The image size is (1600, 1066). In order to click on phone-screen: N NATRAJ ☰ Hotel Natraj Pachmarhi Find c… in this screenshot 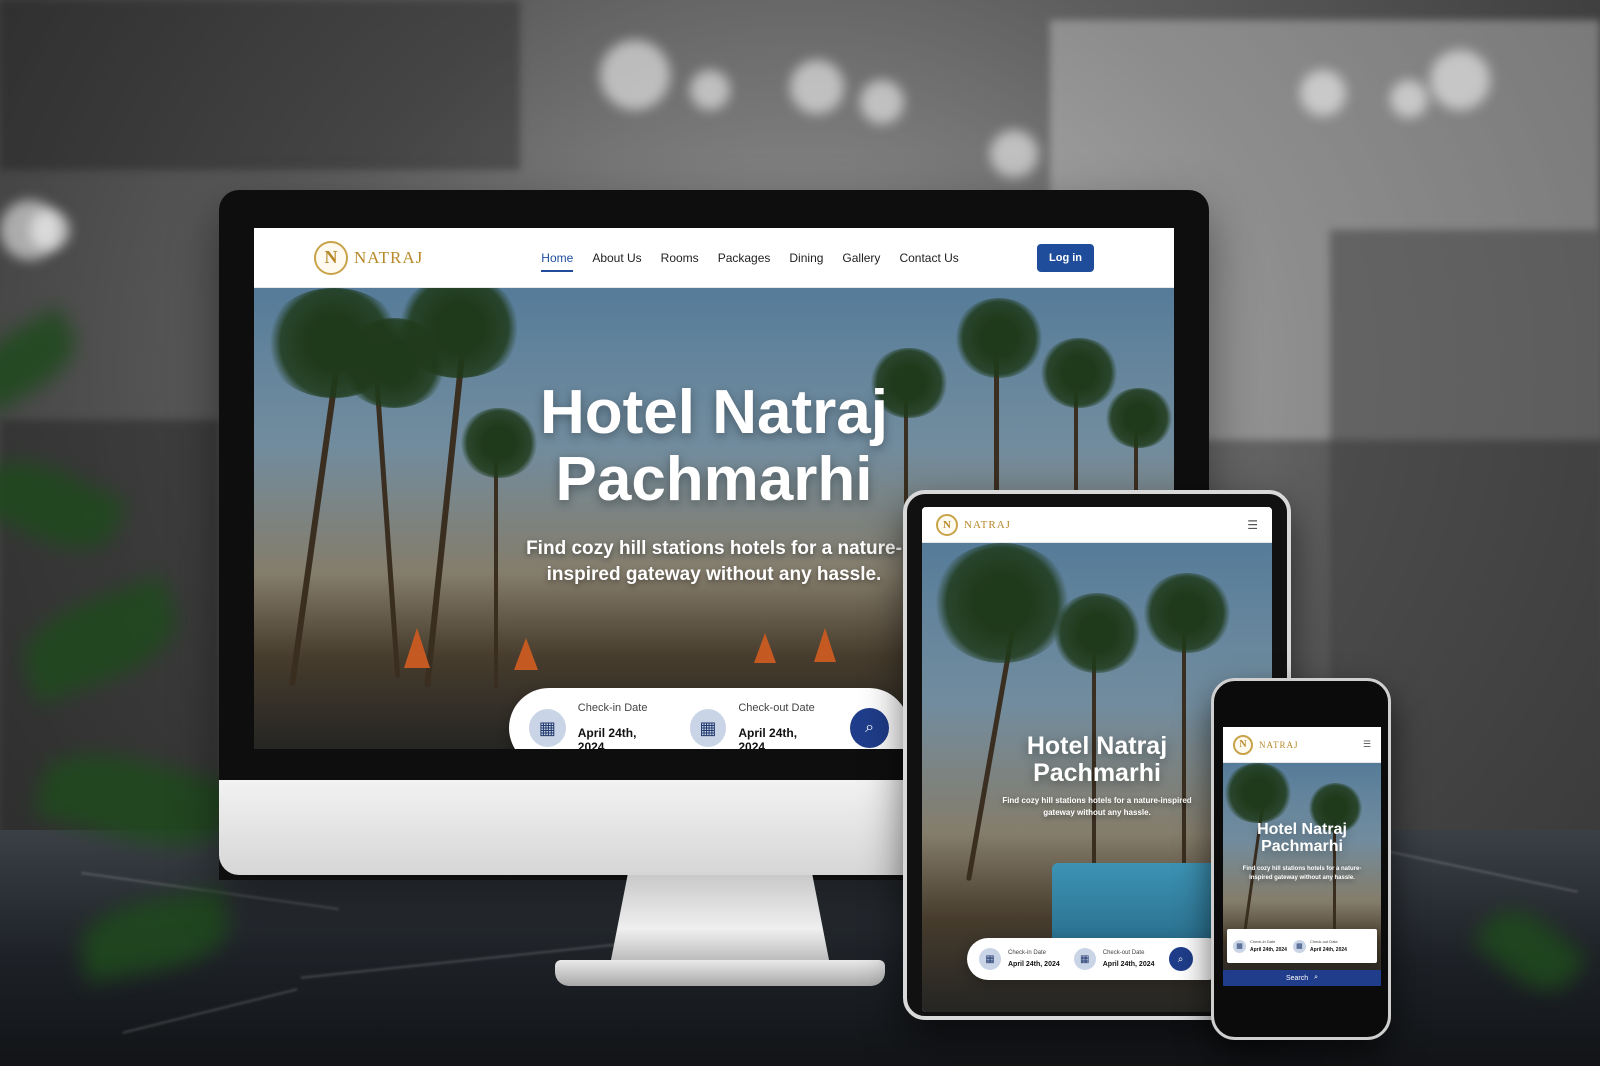, I will do `click(1302, 856)`.